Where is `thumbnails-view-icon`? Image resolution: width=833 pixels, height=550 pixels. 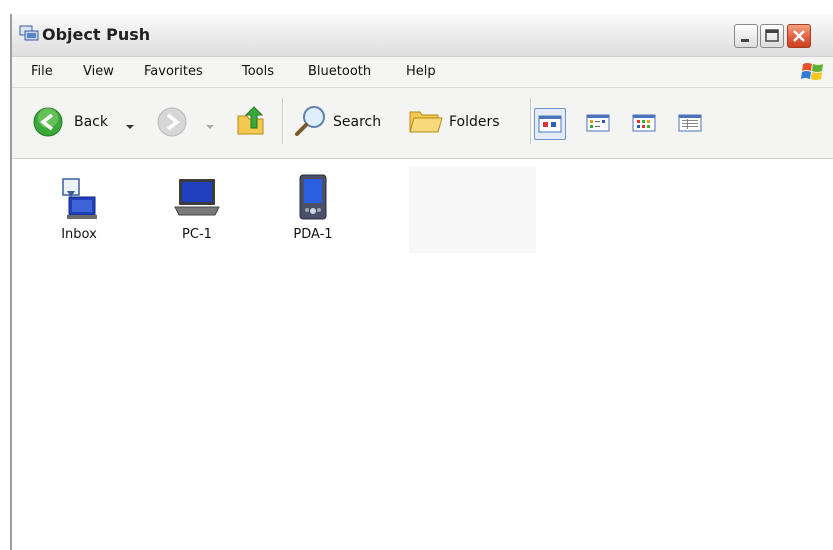 thumbnails-view-icon is located at coordinates (550, 124).